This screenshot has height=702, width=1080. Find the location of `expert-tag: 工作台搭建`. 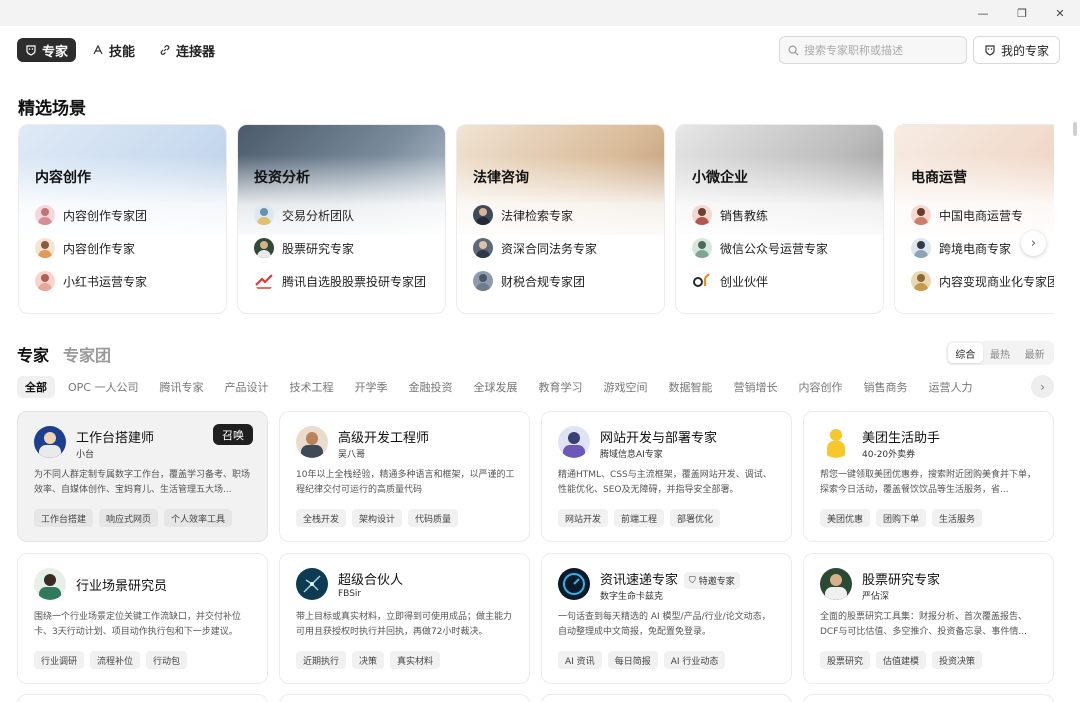

expert-tag: 工作台搭建 is located at coordinates (64, 518).